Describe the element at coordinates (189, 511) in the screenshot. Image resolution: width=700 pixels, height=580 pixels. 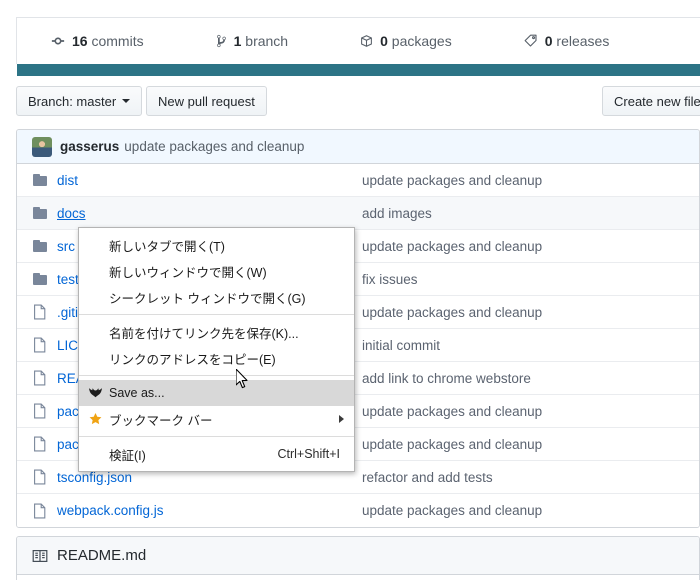
I see `file-name-cell: webpack.config.js` at that location.